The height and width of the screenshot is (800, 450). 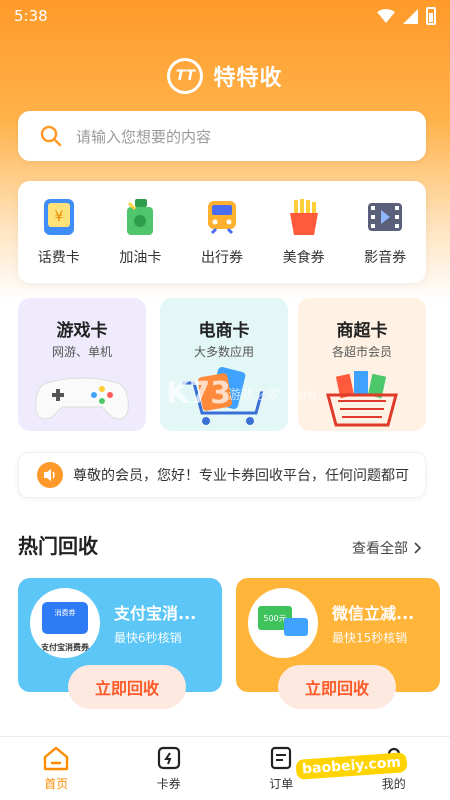 I want to click on brand-name: 特特收, so click(x=248, y=78).